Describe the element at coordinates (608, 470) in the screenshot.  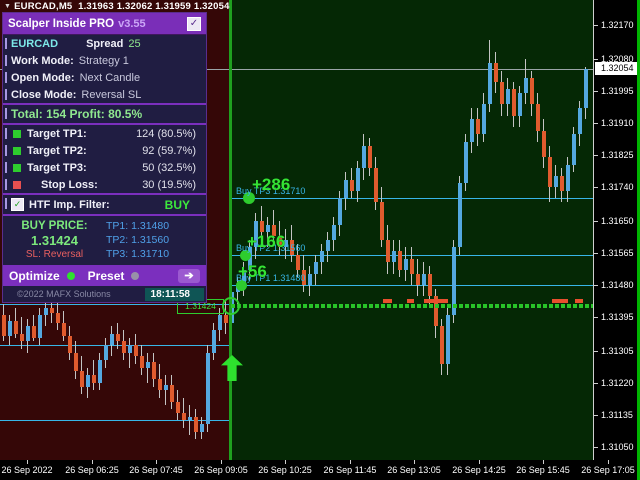
I see `time-axis-label: 26 Sep 17:05` at that location.